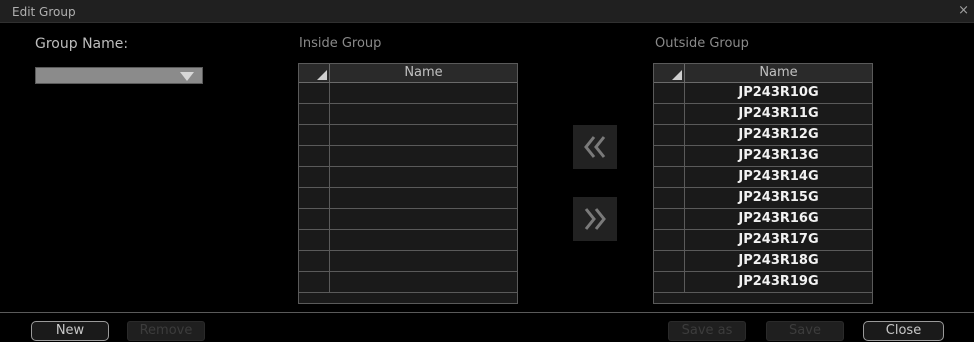 The width and height of the screenshot is (974, 342). I want to click on outside-grid-row: JP243R17G, so click(763, 240).